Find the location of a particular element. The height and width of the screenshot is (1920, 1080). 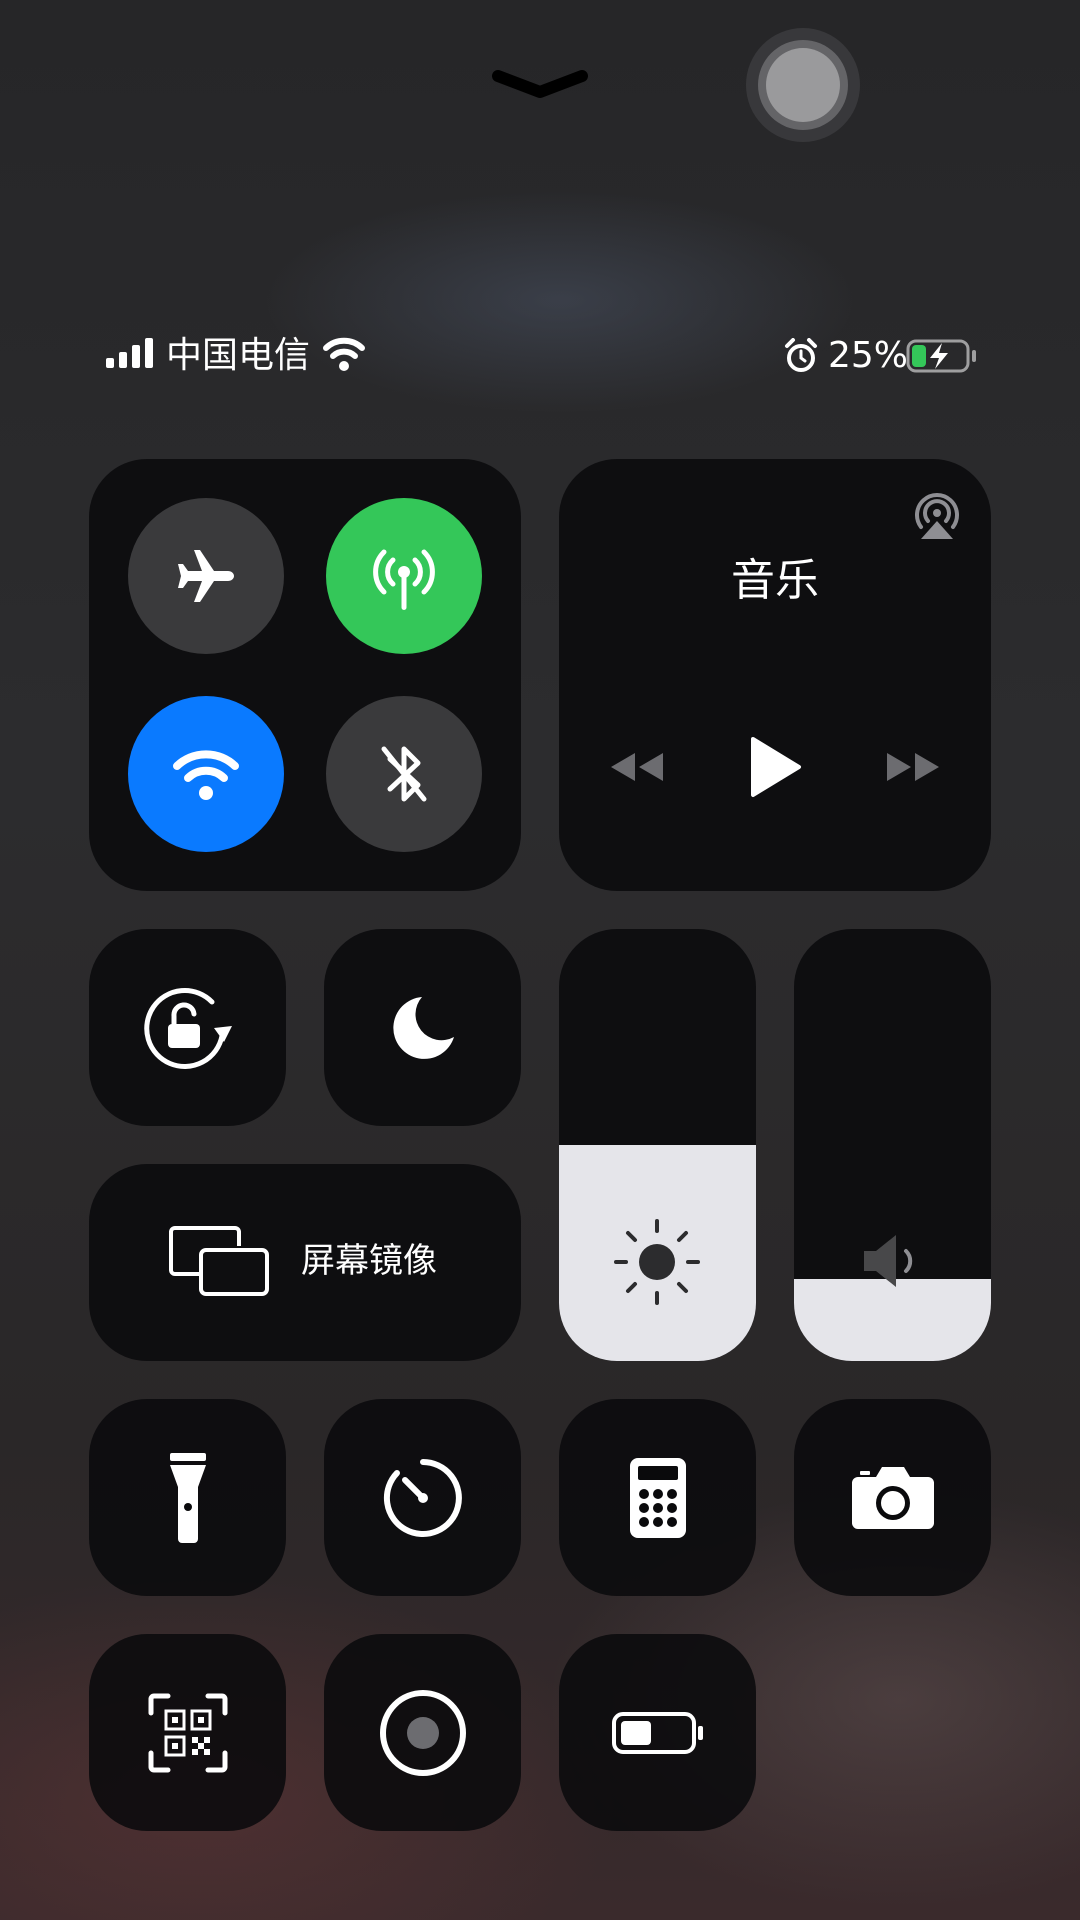

rewind-button is located at coordinates (637, 767).